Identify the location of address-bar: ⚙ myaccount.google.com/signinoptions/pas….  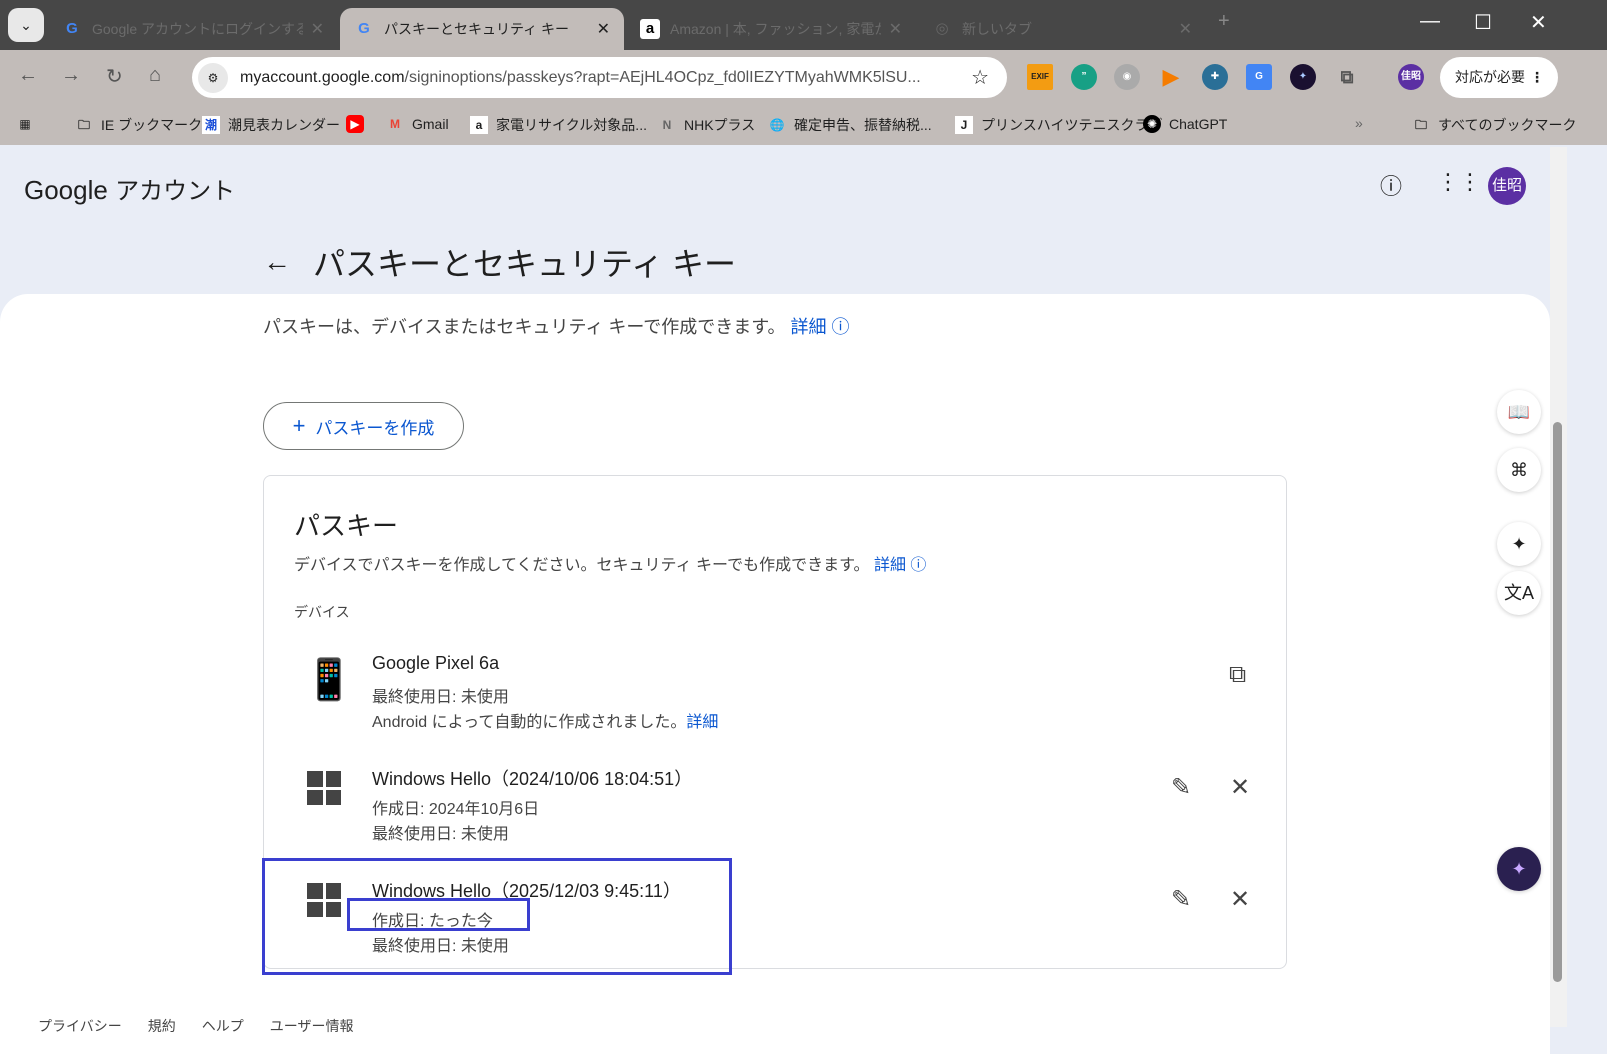
(599, 77).